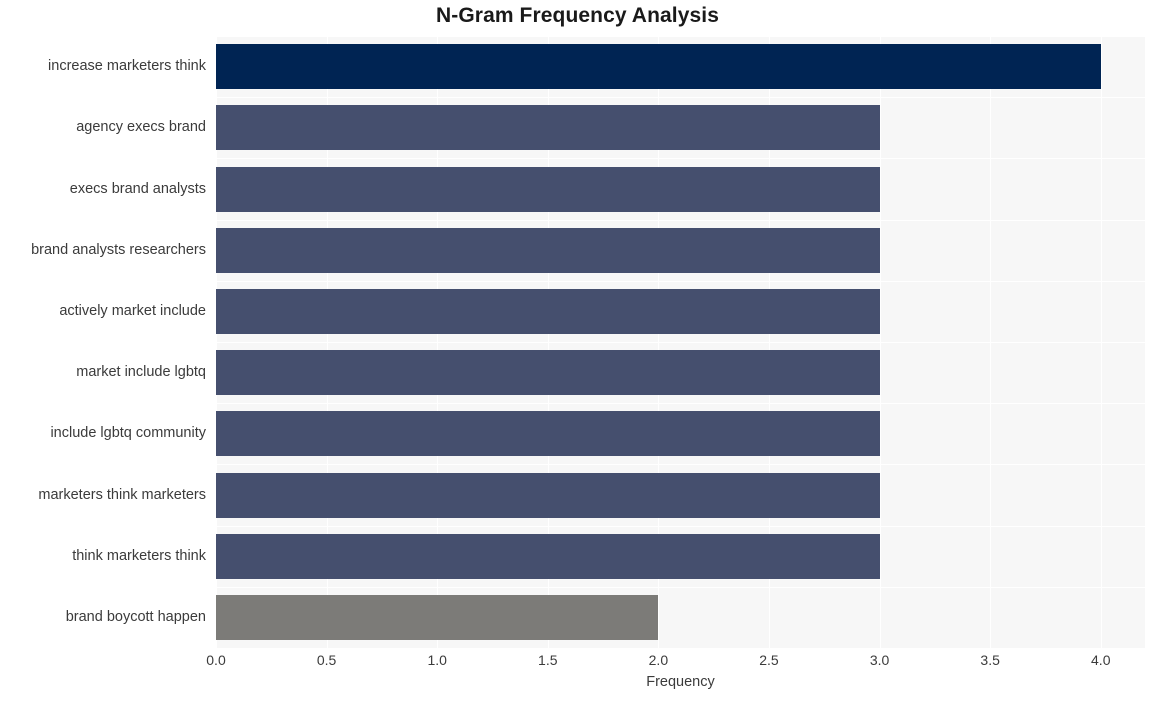 The image size is (1155, 701). I want to click on x-axis-tick-label: 0.0, so click(216, 660).